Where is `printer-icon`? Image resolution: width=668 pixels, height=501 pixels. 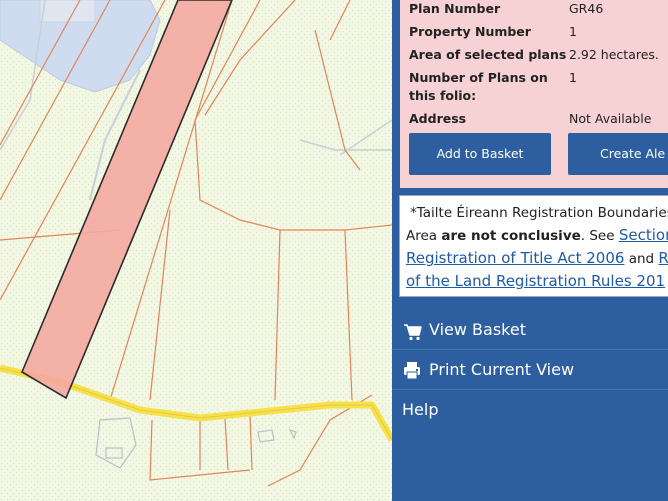
printer-icon is located at coordinates (412, 370).